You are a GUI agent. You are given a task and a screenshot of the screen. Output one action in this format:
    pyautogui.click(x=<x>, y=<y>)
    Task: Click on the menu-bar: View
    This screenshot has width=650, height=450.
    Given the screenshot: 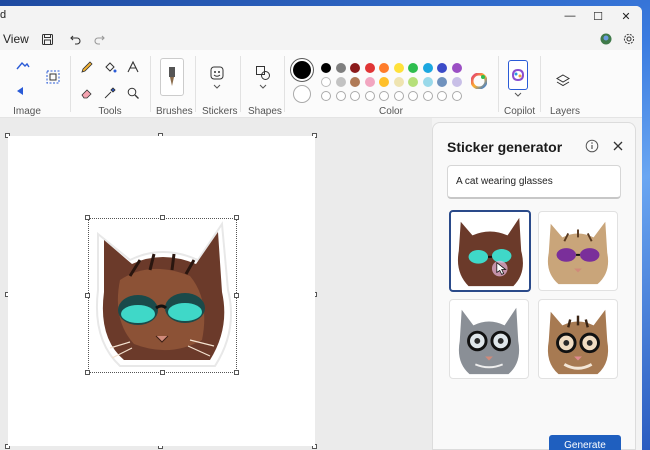 What is the action you would take?
    pyautogui.click(x=321, y=38)
    